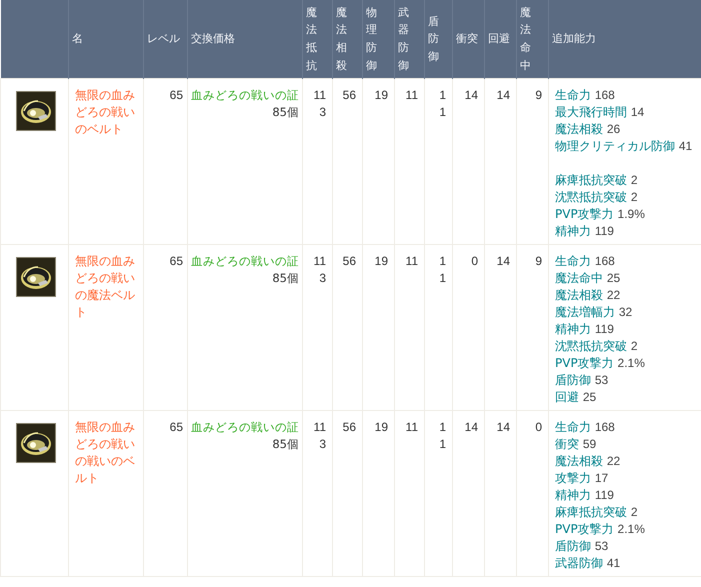 The width and height of the screenshot is (701, 587). I want to click on item-name: 無限の血みどろの戦いのベルト, so click(105, 112).